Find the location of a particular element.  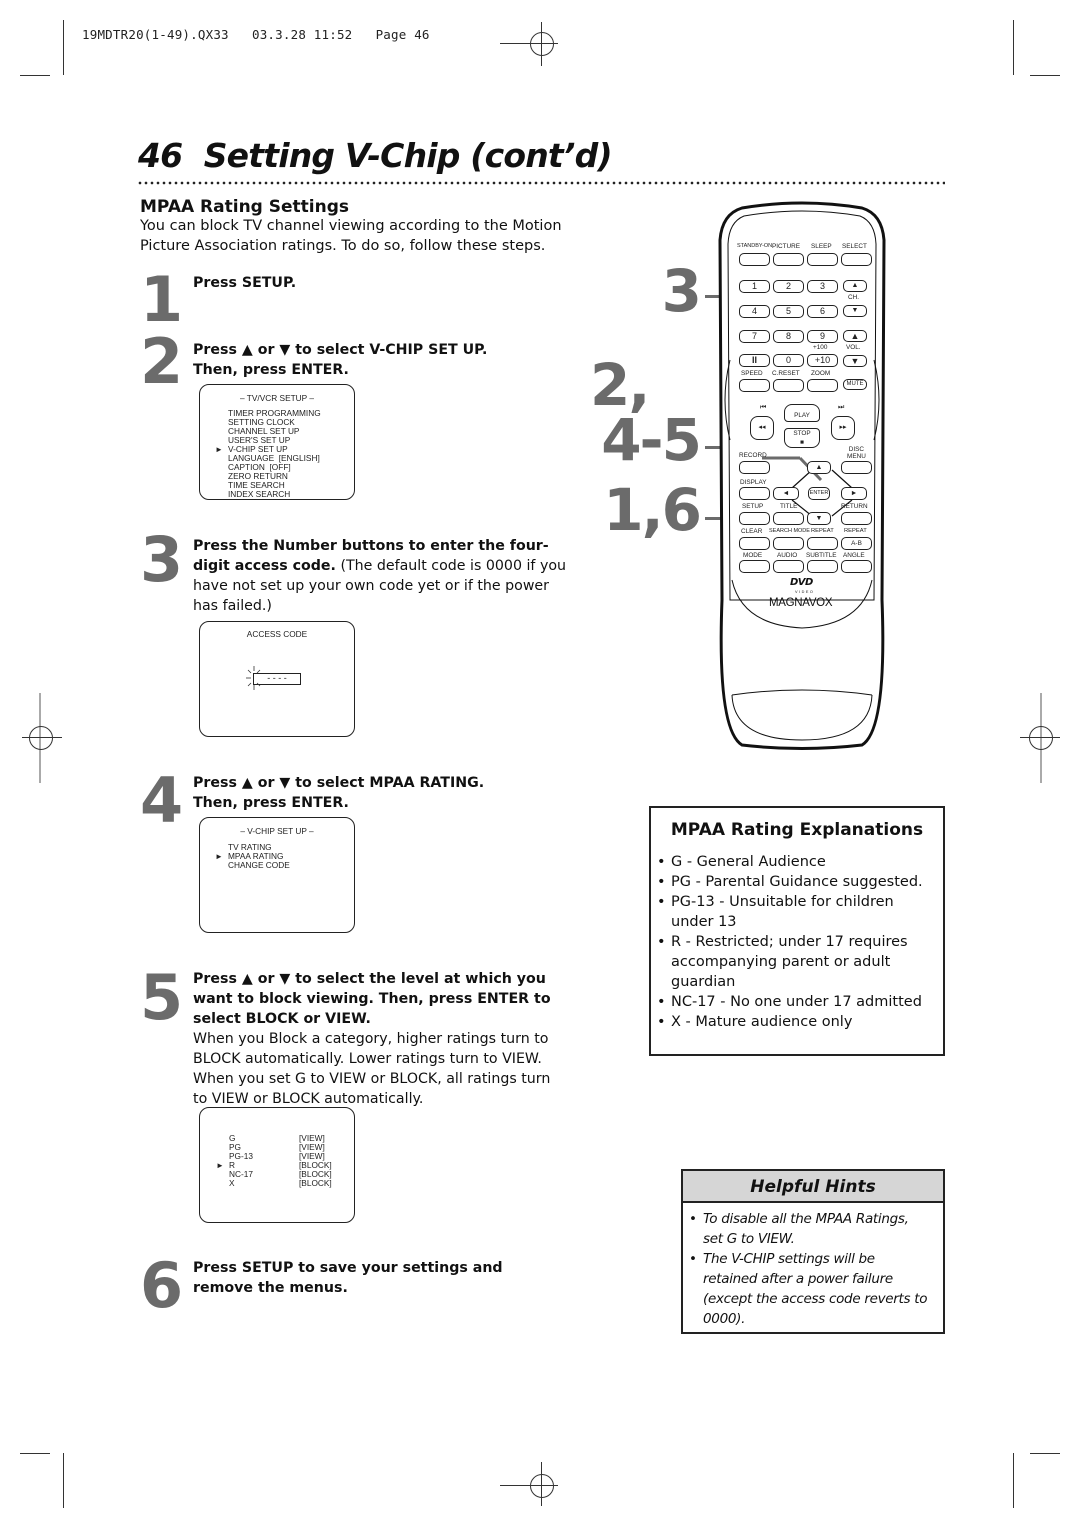

digit-0-button: 0 is located at coordinates (788, 360).